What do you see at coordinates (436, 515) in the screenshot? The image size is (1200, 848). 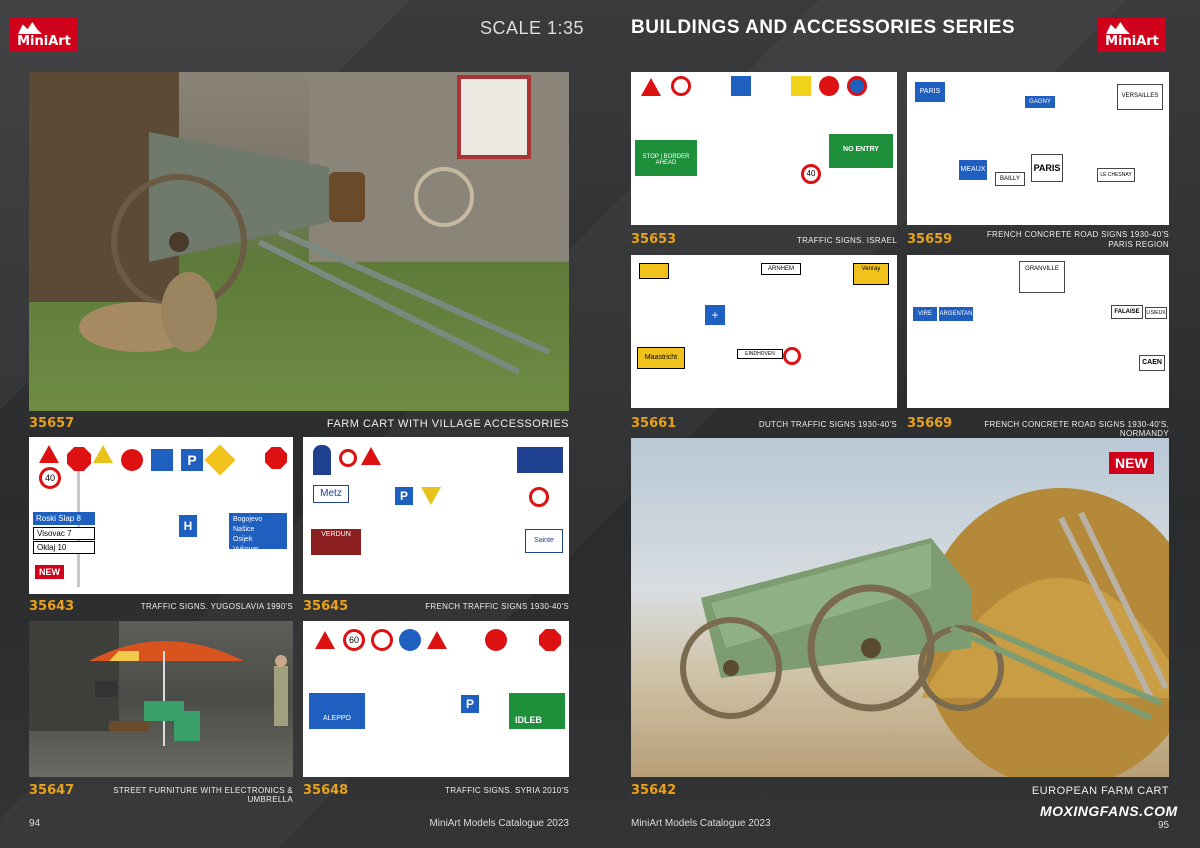 I see `product-image-35645: Metz P VERDUN Sainte` at bounding box center [436, 515].